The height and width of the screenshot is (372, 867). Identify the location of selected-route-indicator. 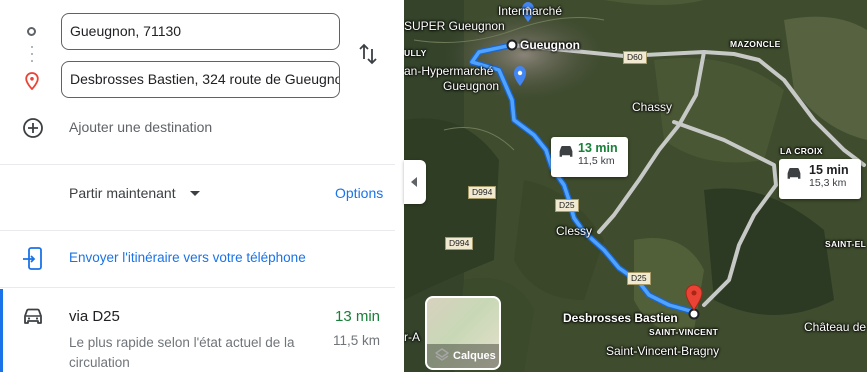
(1, 330).